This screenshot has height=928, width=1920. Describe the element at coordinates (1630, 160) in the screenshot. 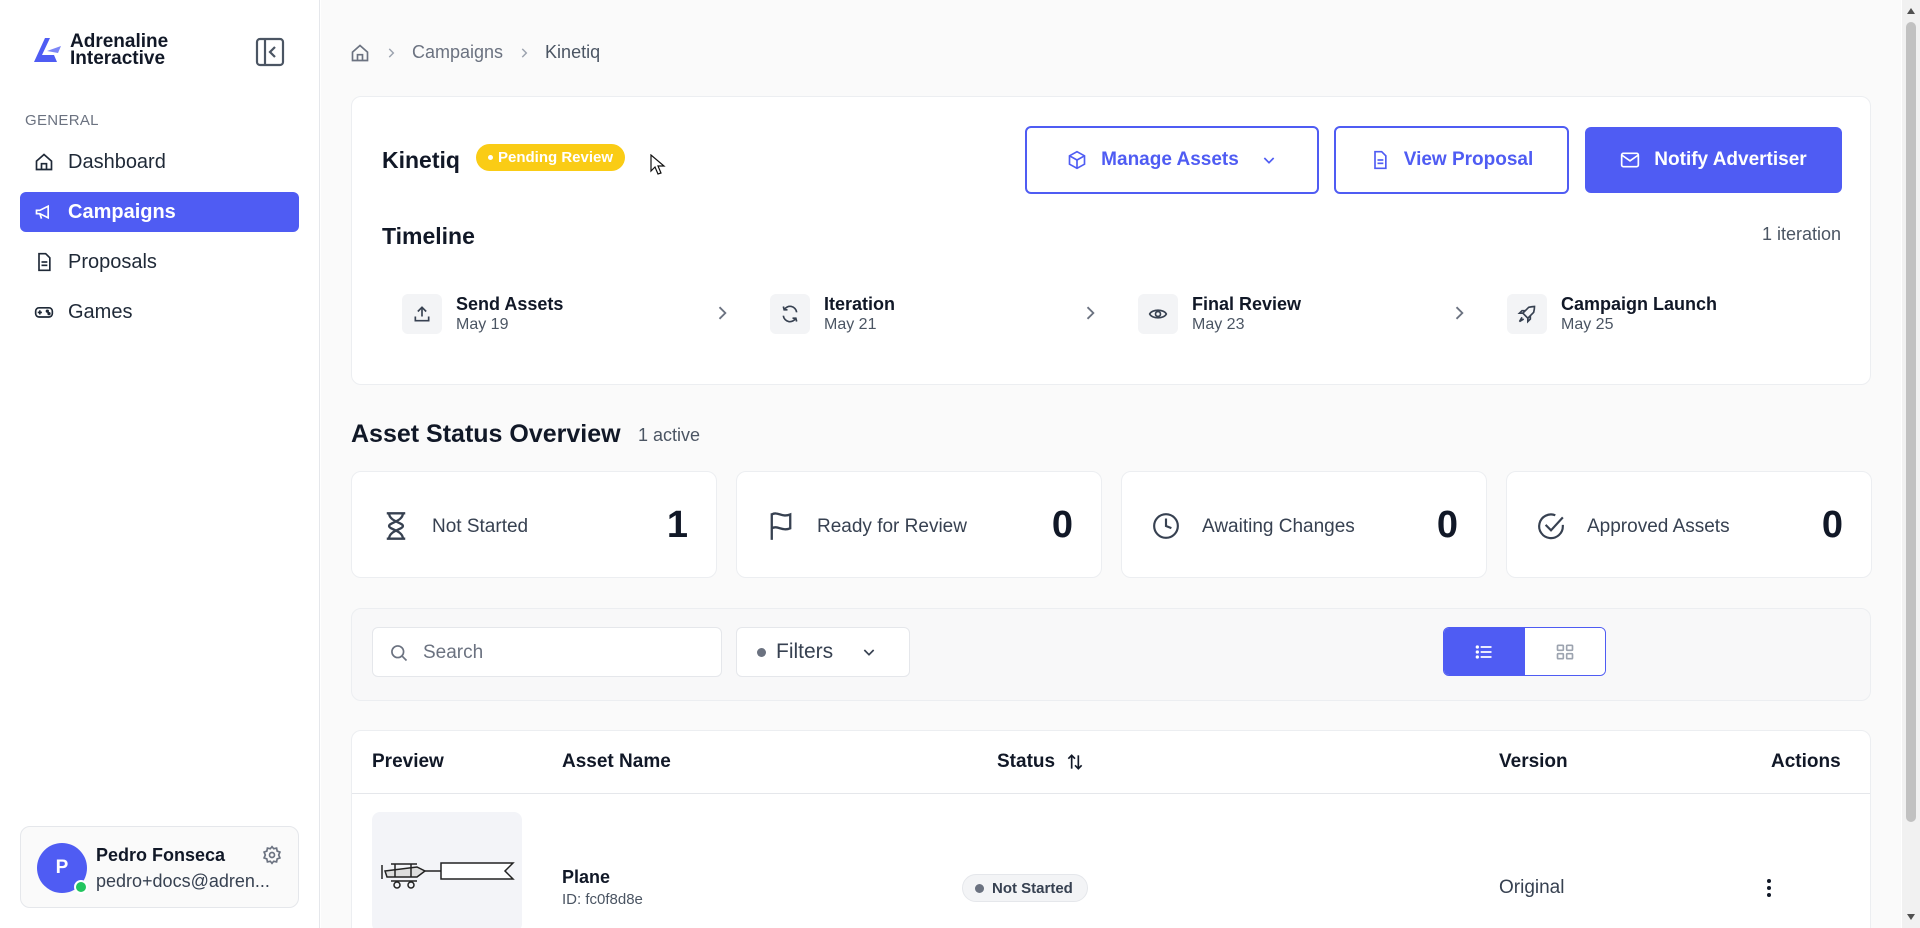

I see `mail-icon` at that location.